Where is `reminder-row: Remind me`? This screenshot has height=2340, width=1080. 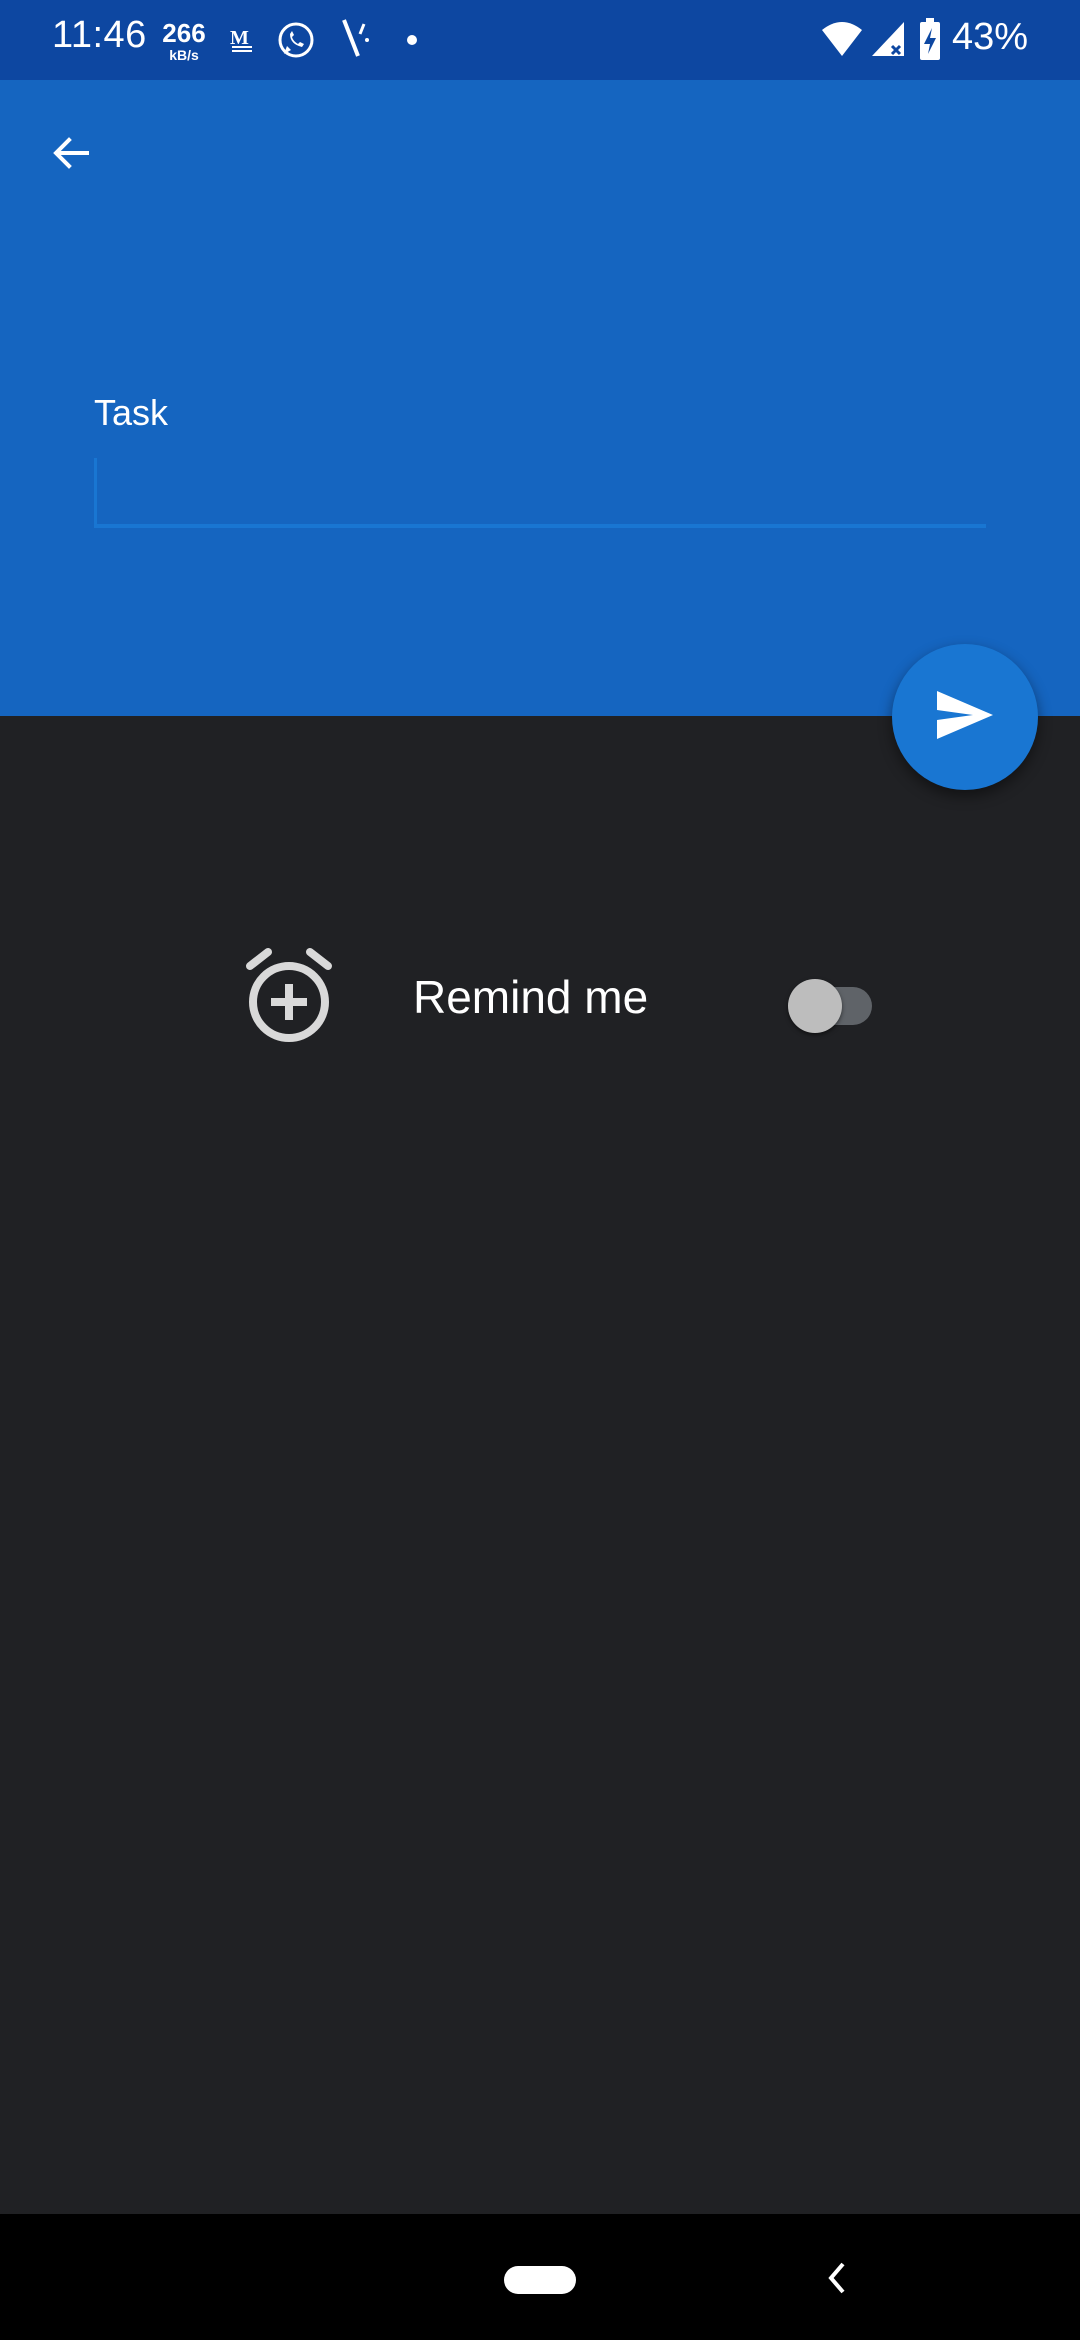
reminder-row: Remind me is located at coordinates (540, 1000).